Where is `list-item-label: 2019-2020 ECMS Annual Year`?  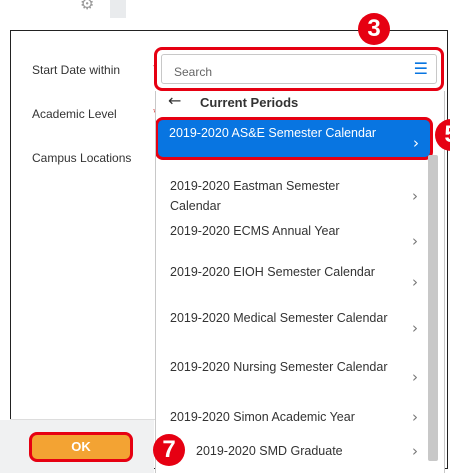
list-item-label: 2019-2020 ECMS Annual Year is located at coordinates (255, 231).